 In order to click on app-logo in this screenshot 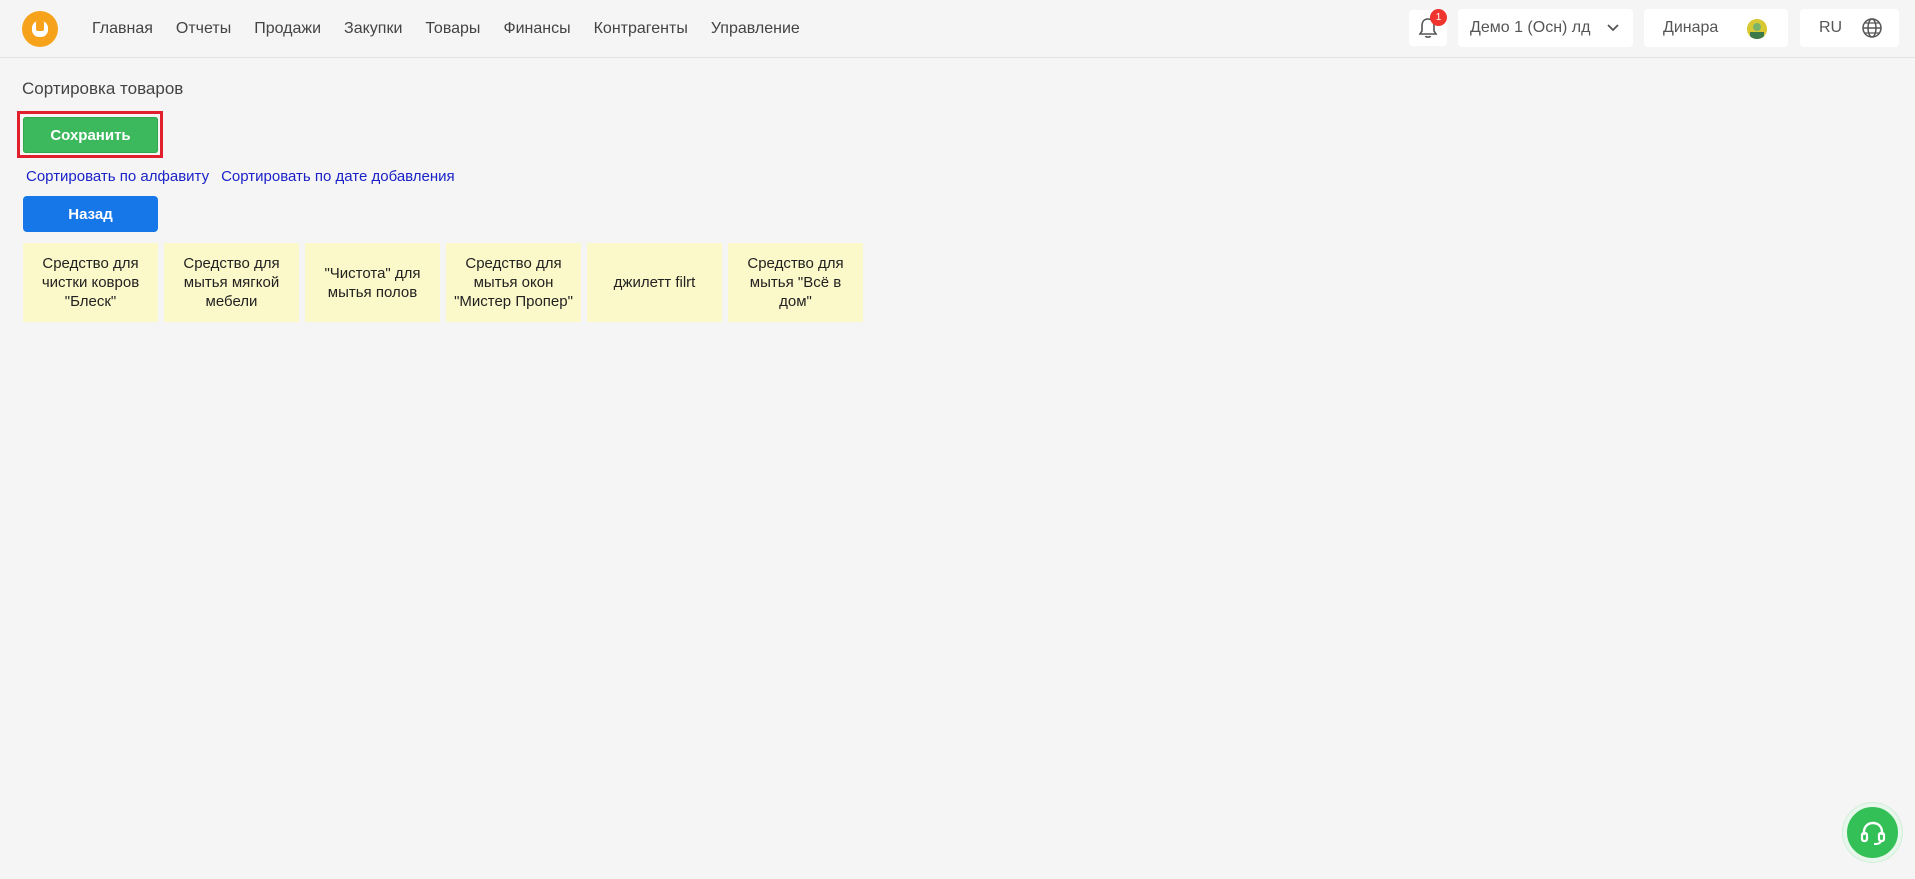, I will do `click(40, 29)`.